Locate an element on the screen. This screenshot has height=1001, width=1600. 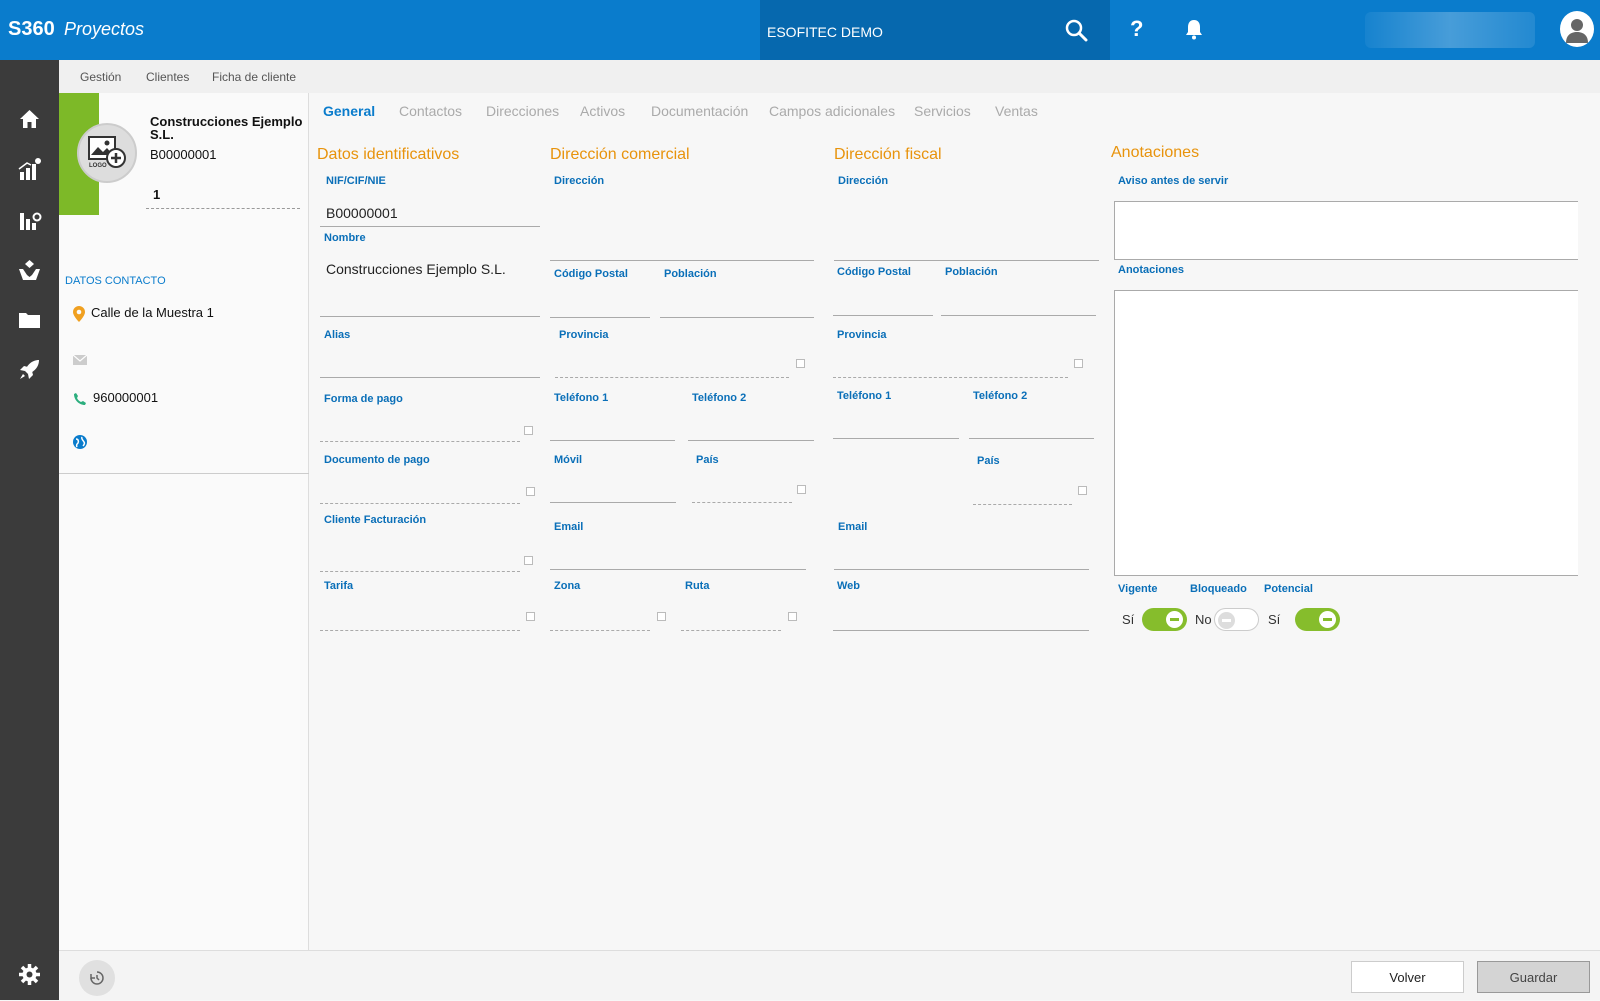
tab-documentacion: Documentación is located at coordinates (699, 111).